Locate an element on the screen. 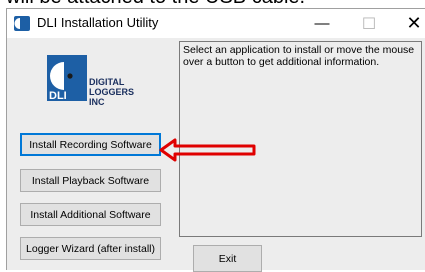  dli-logo: DLI DIGITAL LOGGERS INC is located at coordinates (89, 81).